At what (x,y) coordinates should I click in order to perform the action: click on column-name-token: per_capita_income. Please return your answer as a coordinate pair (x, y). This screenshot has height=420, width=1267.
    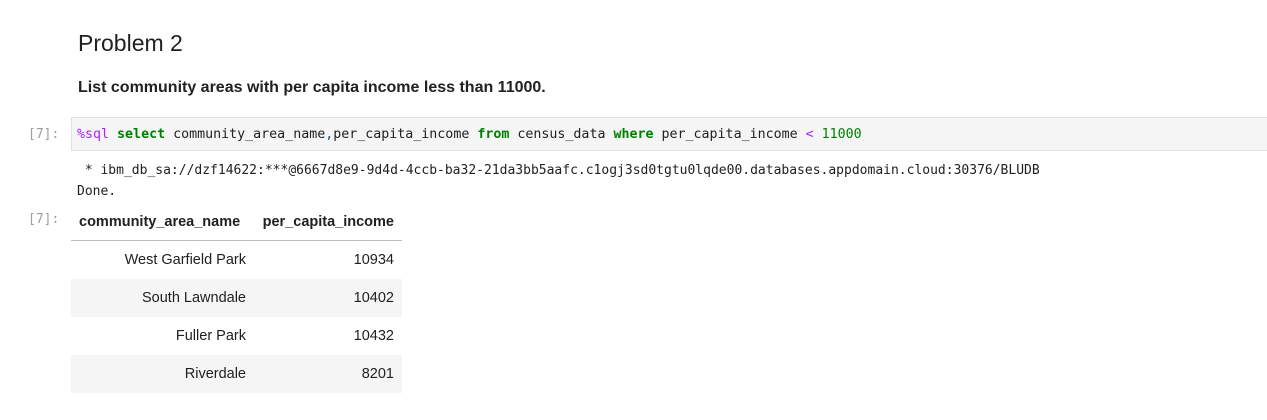
    Looking at the image, I should click on (401, 134).